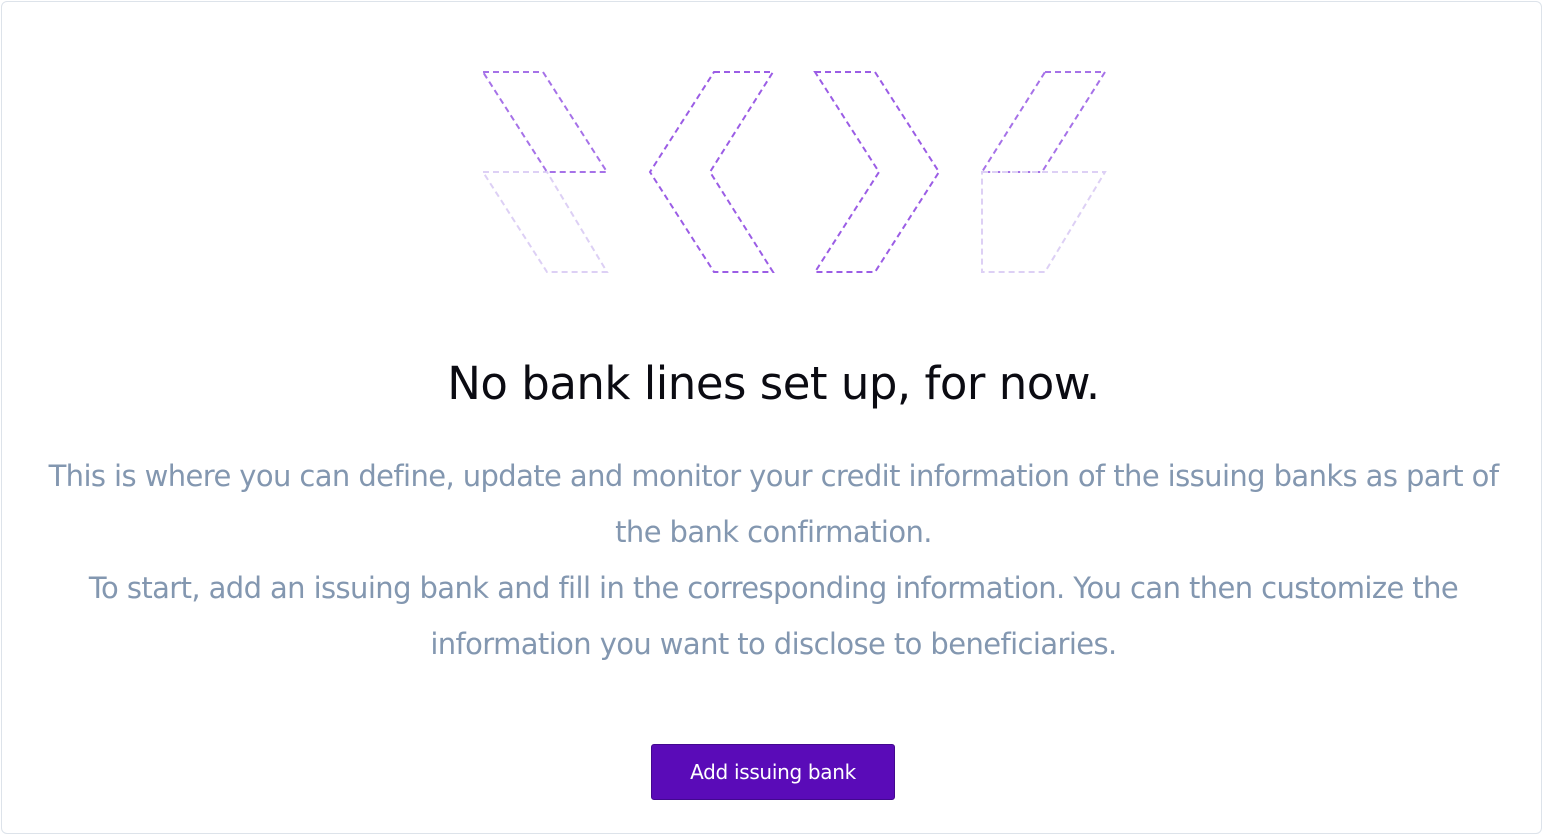 The image size is (1545, 837). What do you see at coordinates (773, 772) in the screenshot?
I see `add-issuing-bank-button: Add issuing bank` at bounding box center [773, 772].